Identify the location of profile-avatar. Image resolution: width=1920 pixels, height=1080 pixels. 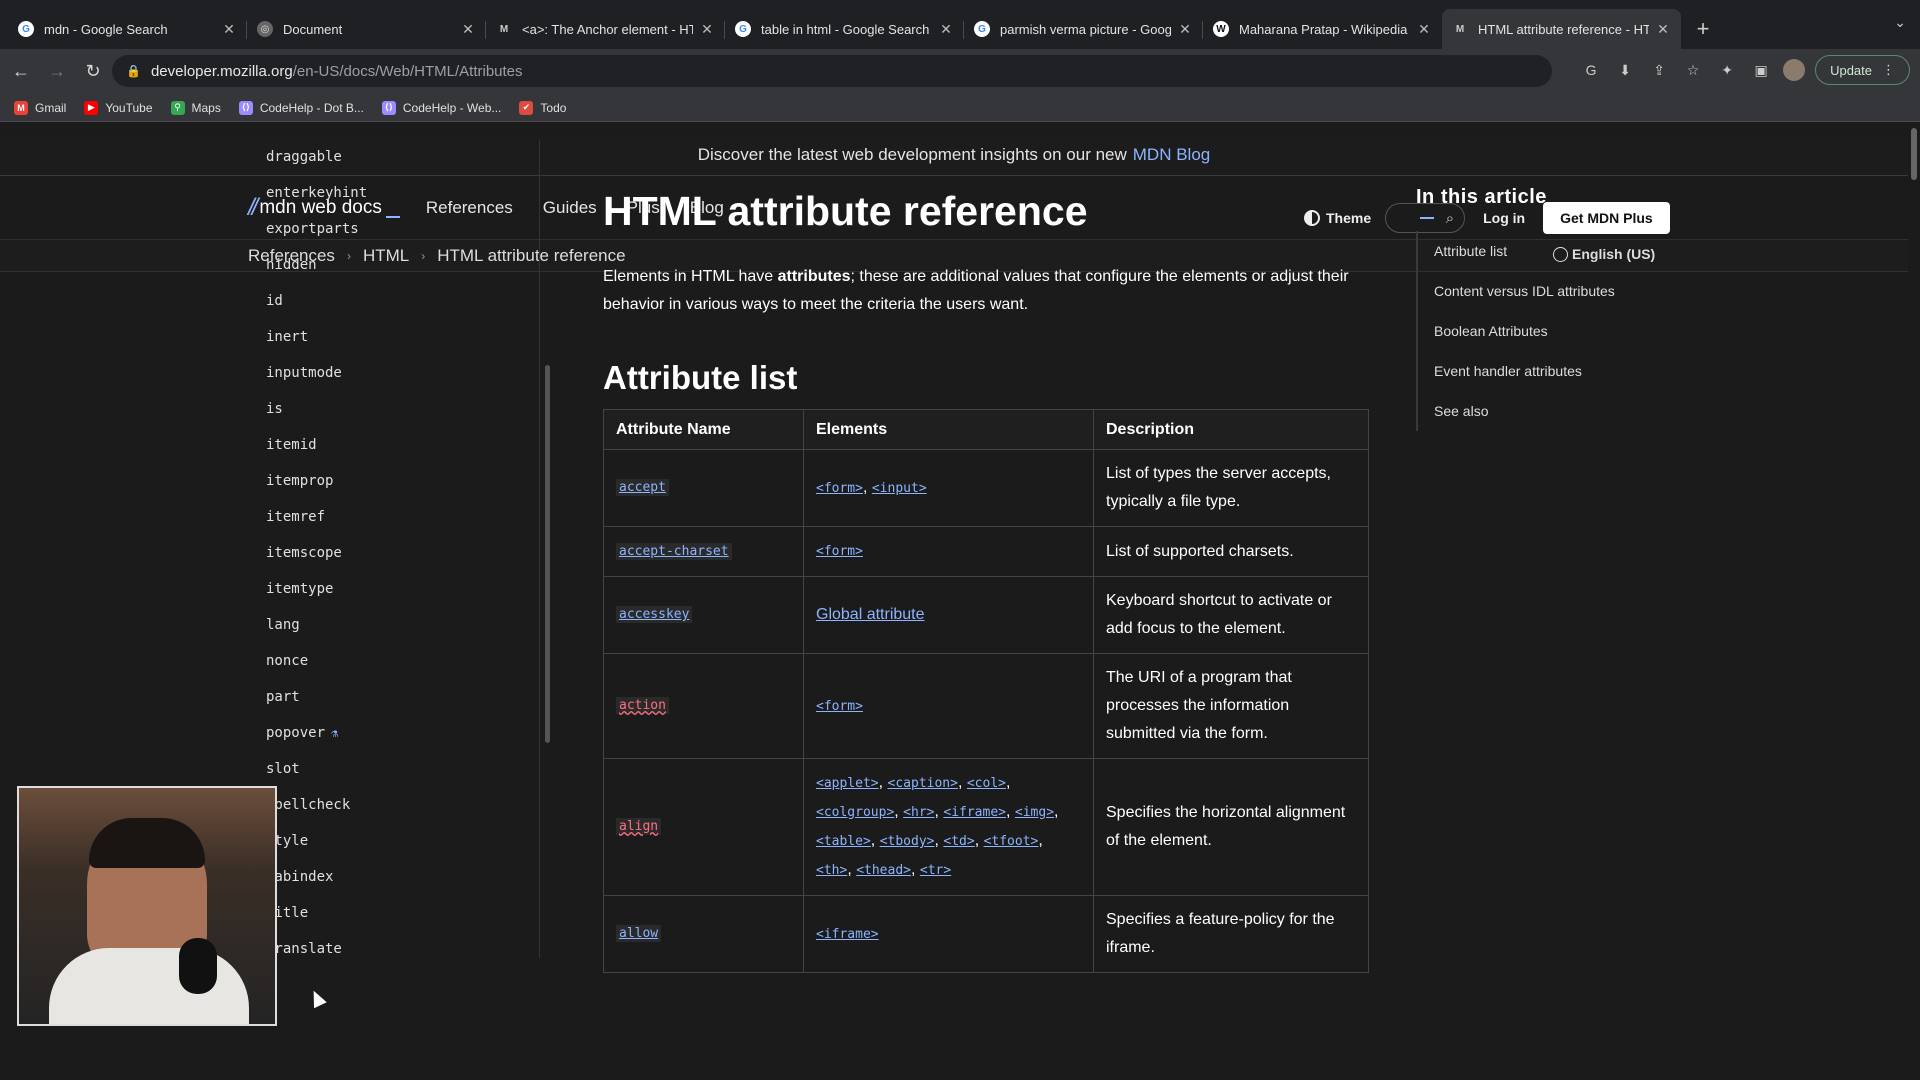
(1794, 70).